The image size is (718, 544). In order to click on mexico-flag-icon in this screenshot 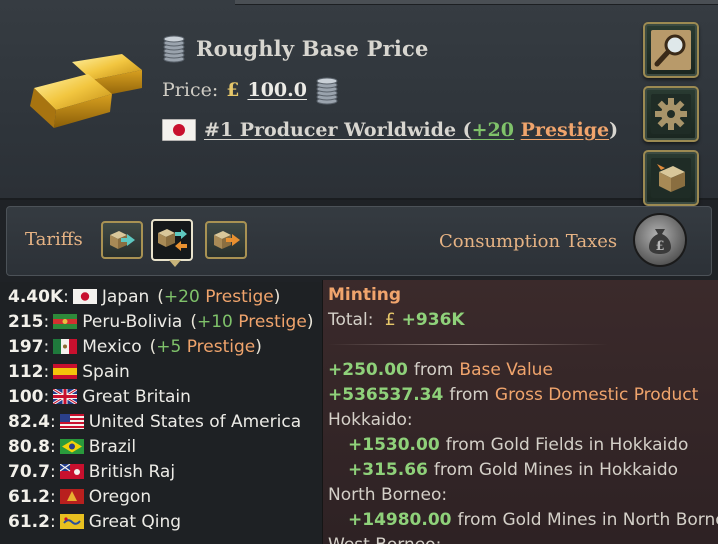, I will do `click(65, 346)`.